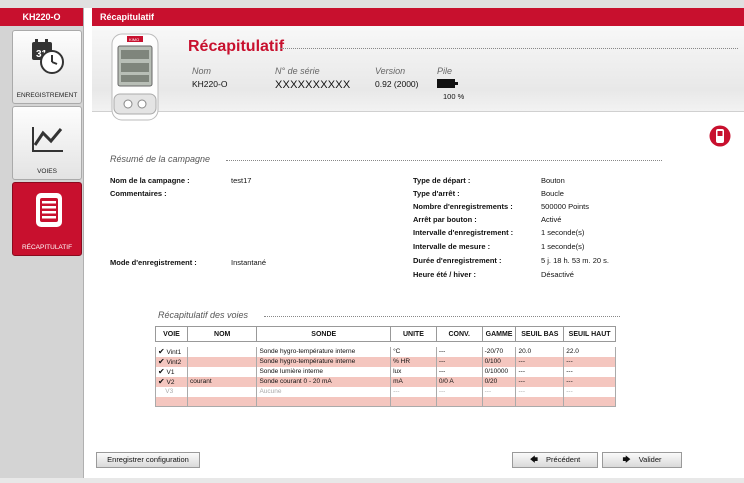 The height and width of the screenshot is (483, 744). I want to click on voie-cell: ✔ Vint1, so click(171, 351).